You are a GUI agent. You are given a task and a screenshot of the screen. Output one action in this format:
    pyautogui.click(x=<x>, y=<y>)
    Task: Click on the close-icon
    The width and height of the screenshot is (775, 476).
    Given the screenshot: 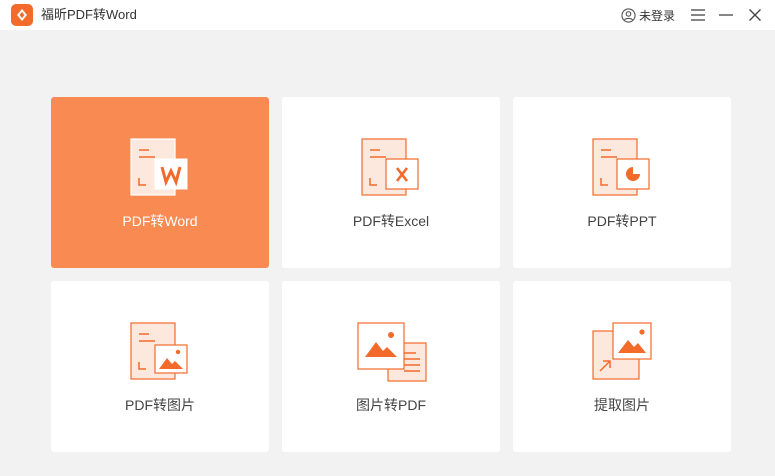 What is the action you would take?
    pyautogui.click(x=755, y=15)
    